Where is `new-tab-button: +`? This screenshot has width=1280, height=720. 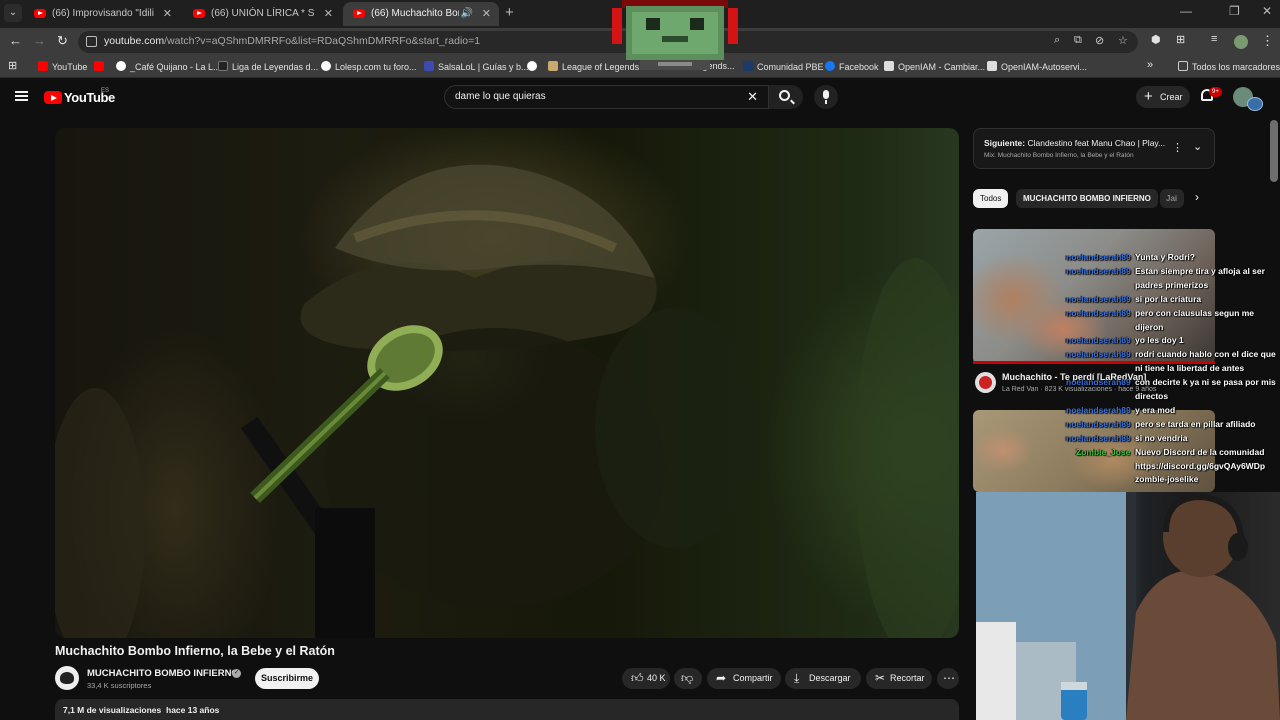
new-tab-button: + is located at coordinates (509, 12).